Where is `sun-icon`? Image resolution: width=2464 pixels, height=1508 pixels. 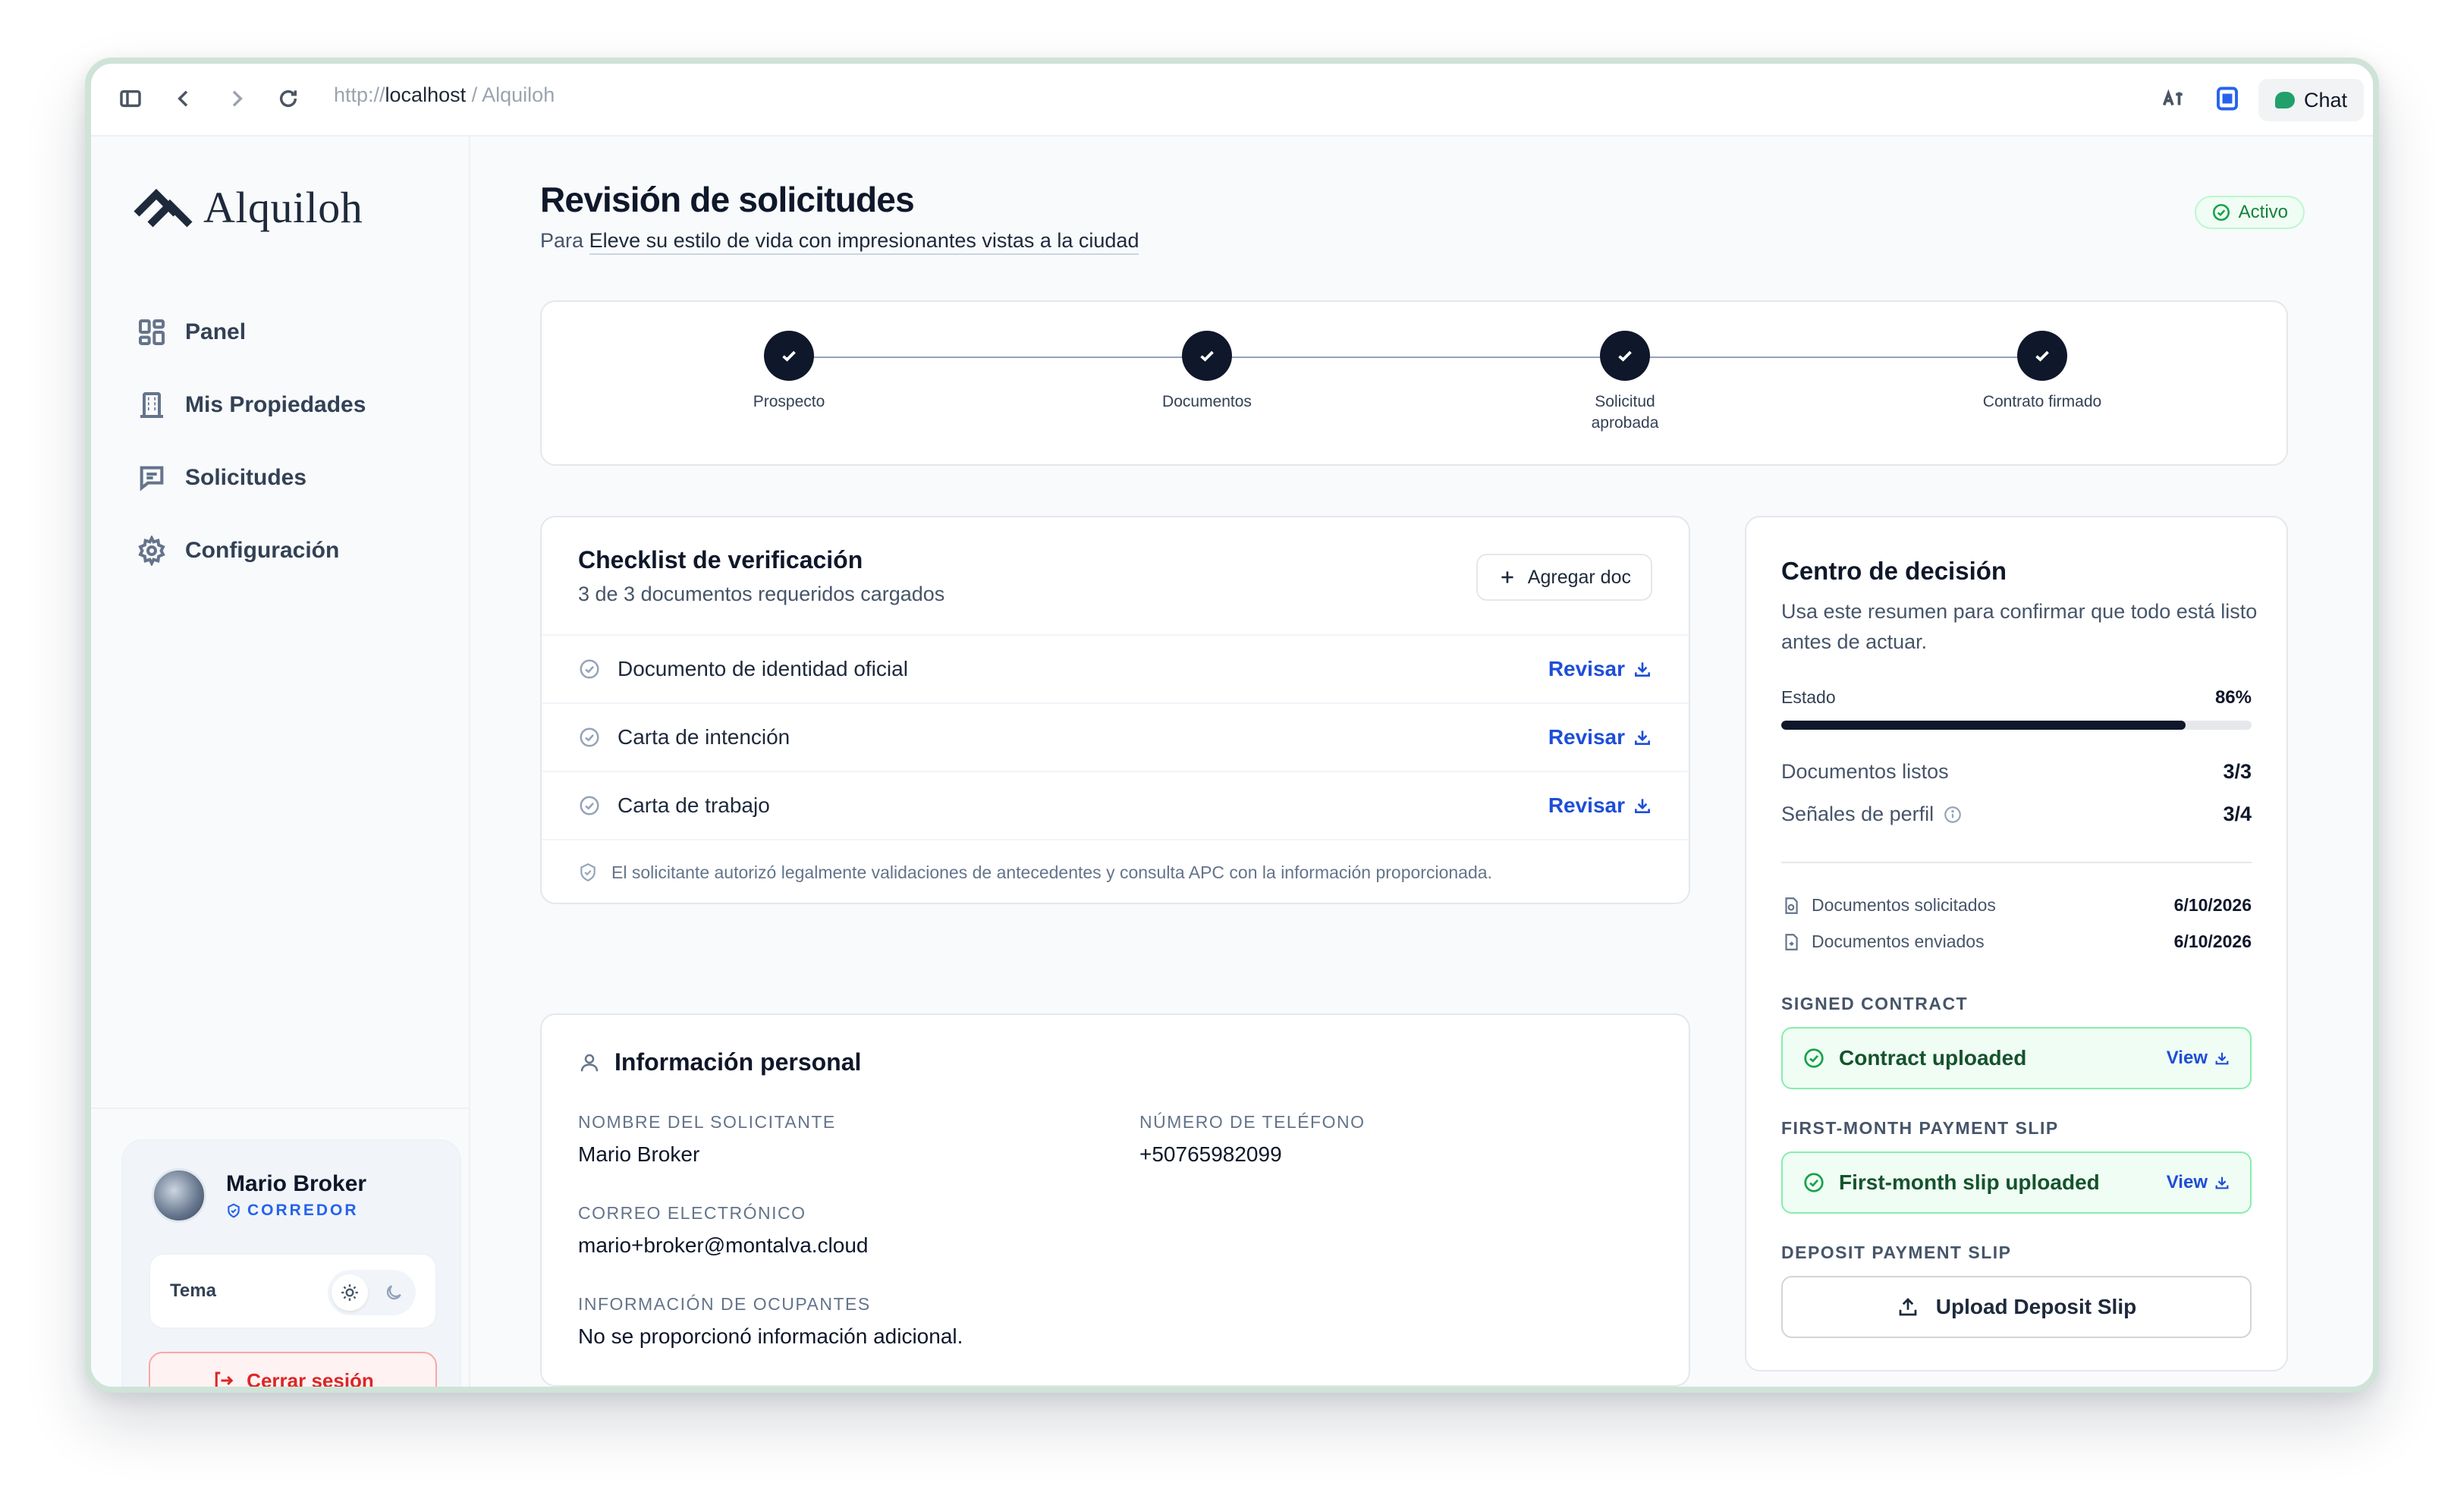
sun-icon is located at coordinates (350, 1292).